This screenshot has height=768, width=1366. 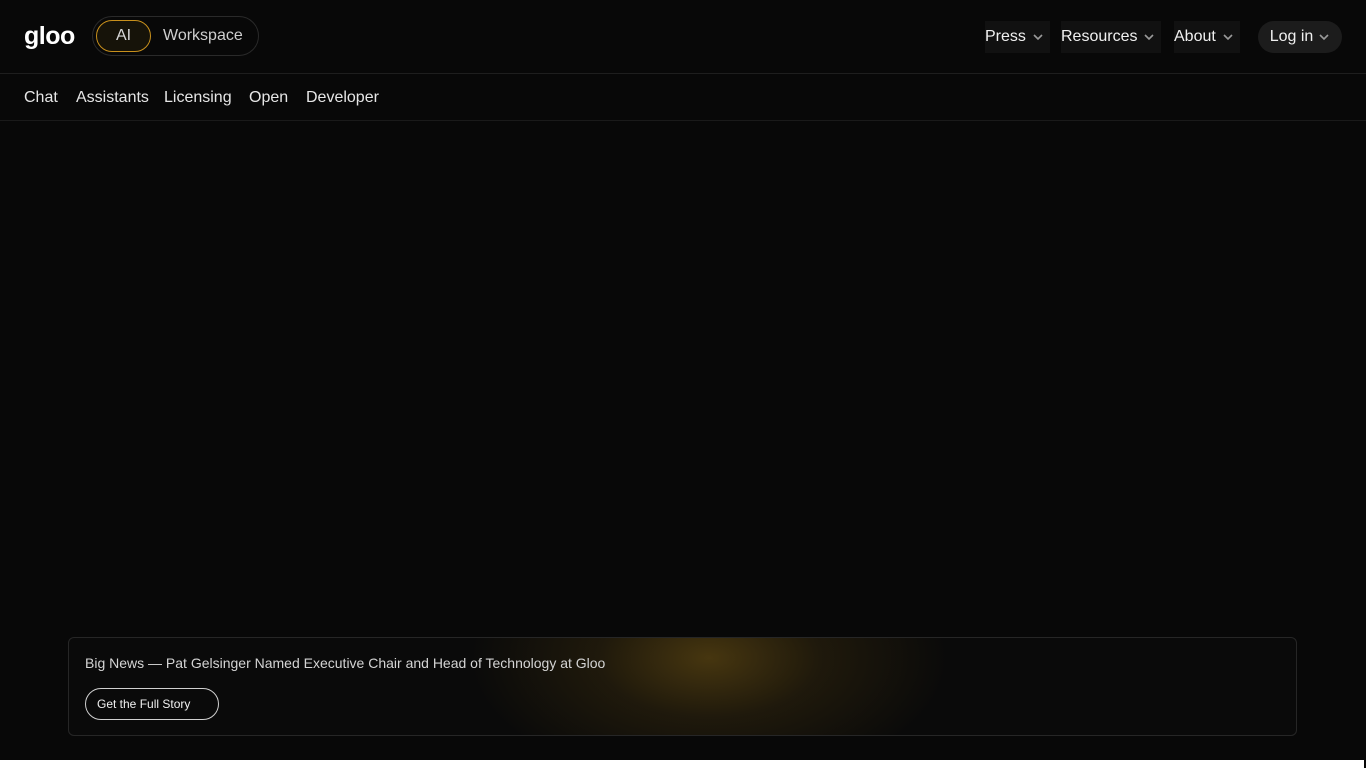 What do you see at coordinates (1099, 36) in the screenshot?
I see `nav-resources-label: Resources` at bounding box center [1099, 36].